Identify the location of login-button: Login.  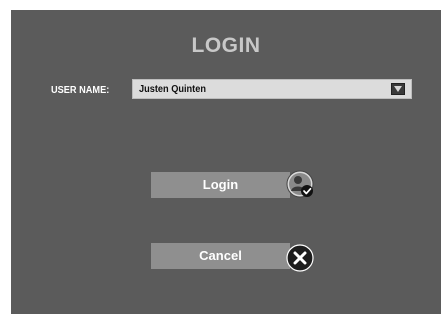
(220, 185).